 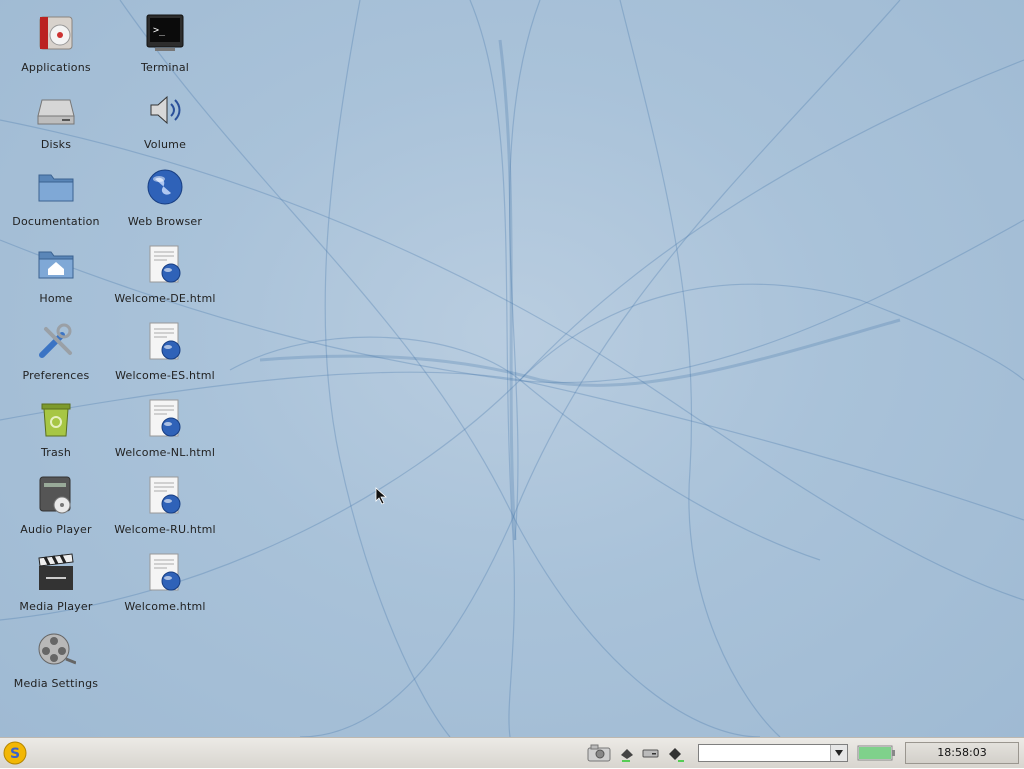 I want to click on desktop-icon-disks: Disks, so click(x=56, y=120).